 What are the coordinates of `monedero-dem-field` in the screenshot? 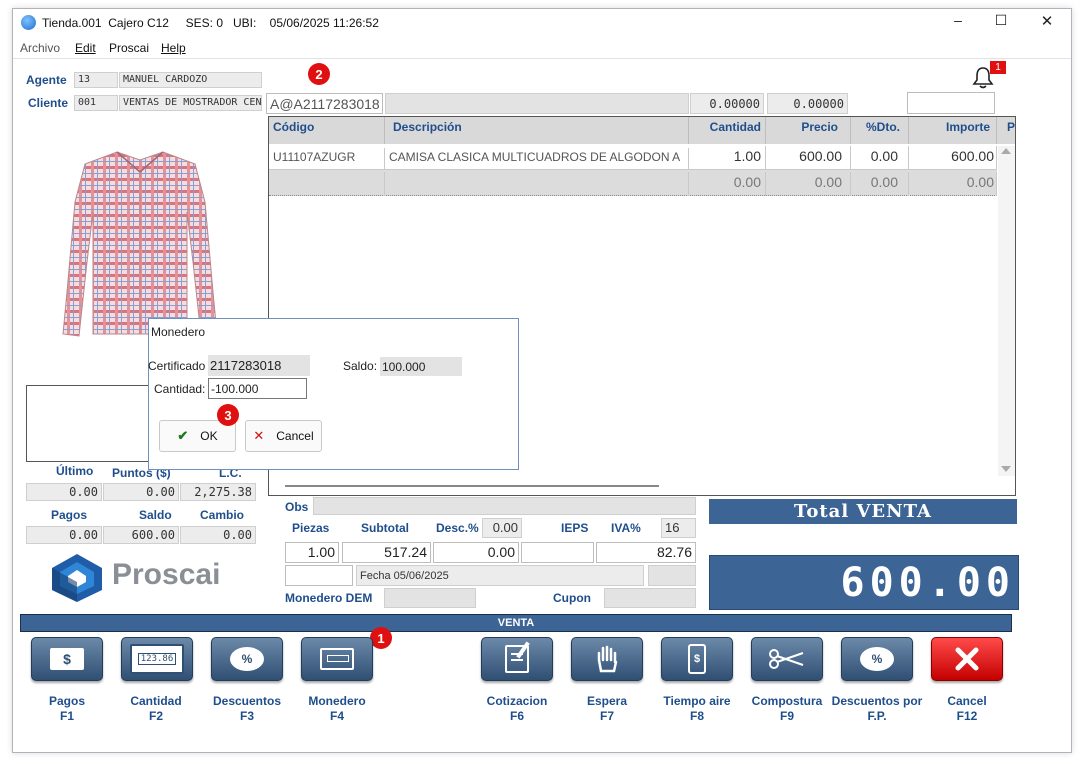 It's located at (430, 598).